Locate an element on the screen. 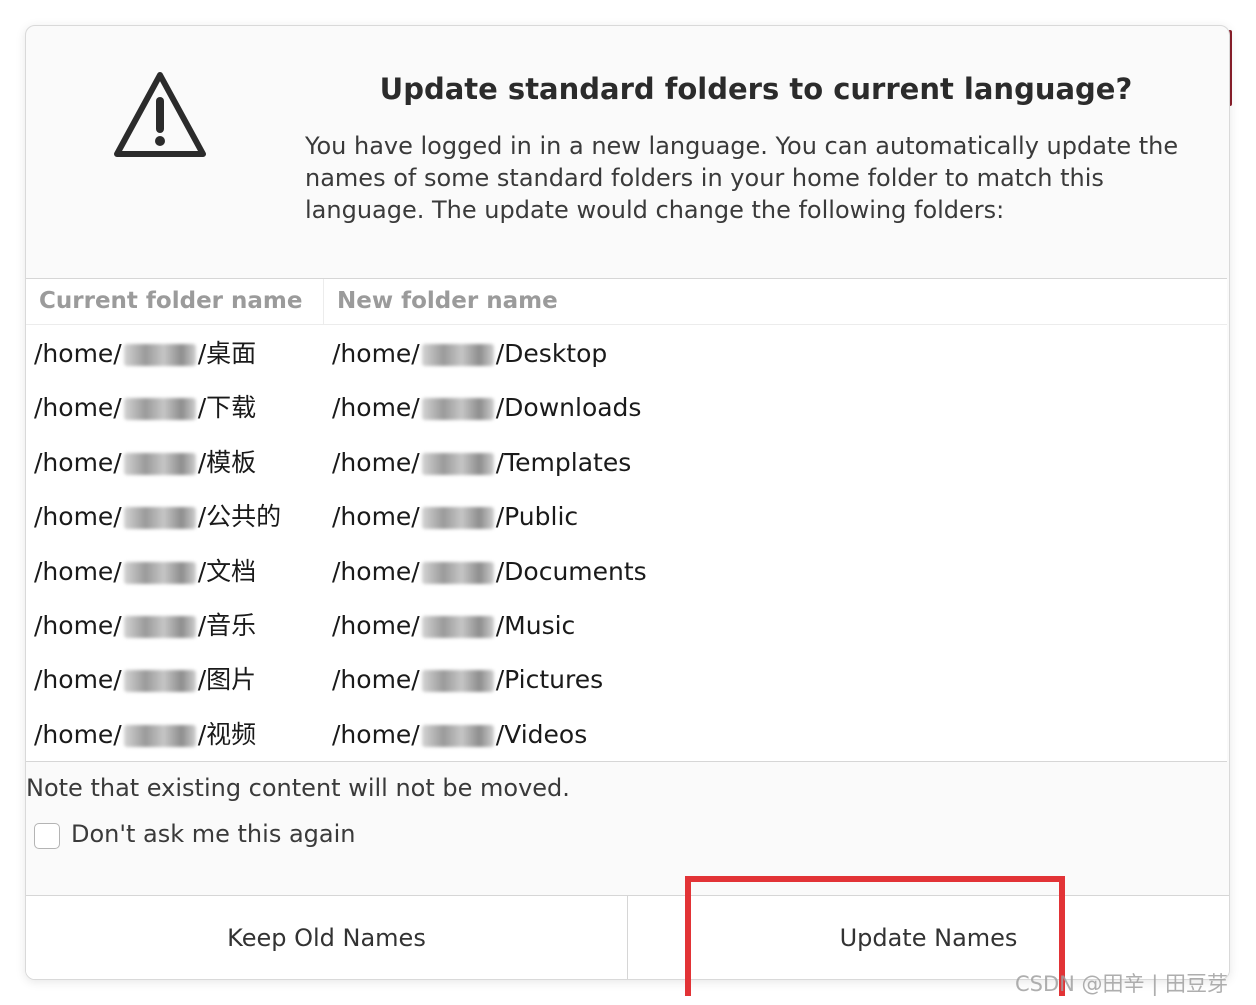 This screenshot has height=1005, width=1256. new-folder-cell: /home/ /Desktop is located at coordinates (469, 354).